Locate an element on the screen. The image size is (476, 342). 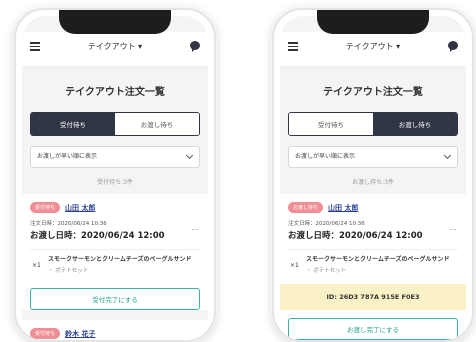
order-card: 受付待ち 鈴木 花子 is located at coordinates (115, 330).